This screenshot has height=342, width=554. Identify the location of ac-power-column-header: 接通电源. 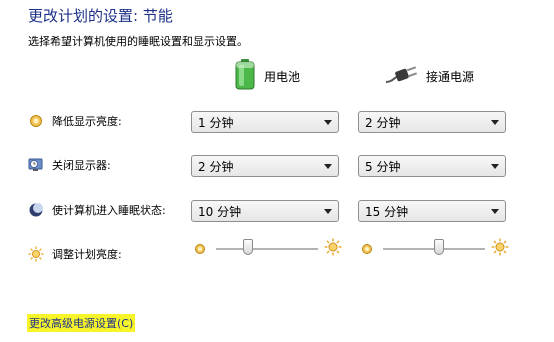
(429, 76).